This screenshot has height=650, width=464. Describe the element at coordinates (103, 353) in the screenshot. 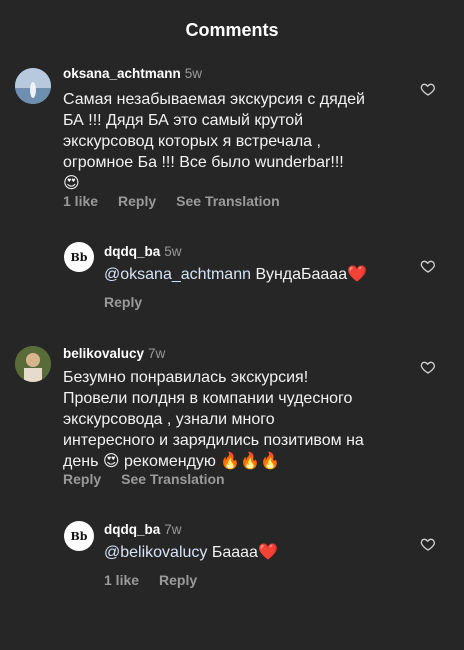

I see `comment-username: belikovalucy` at that location.